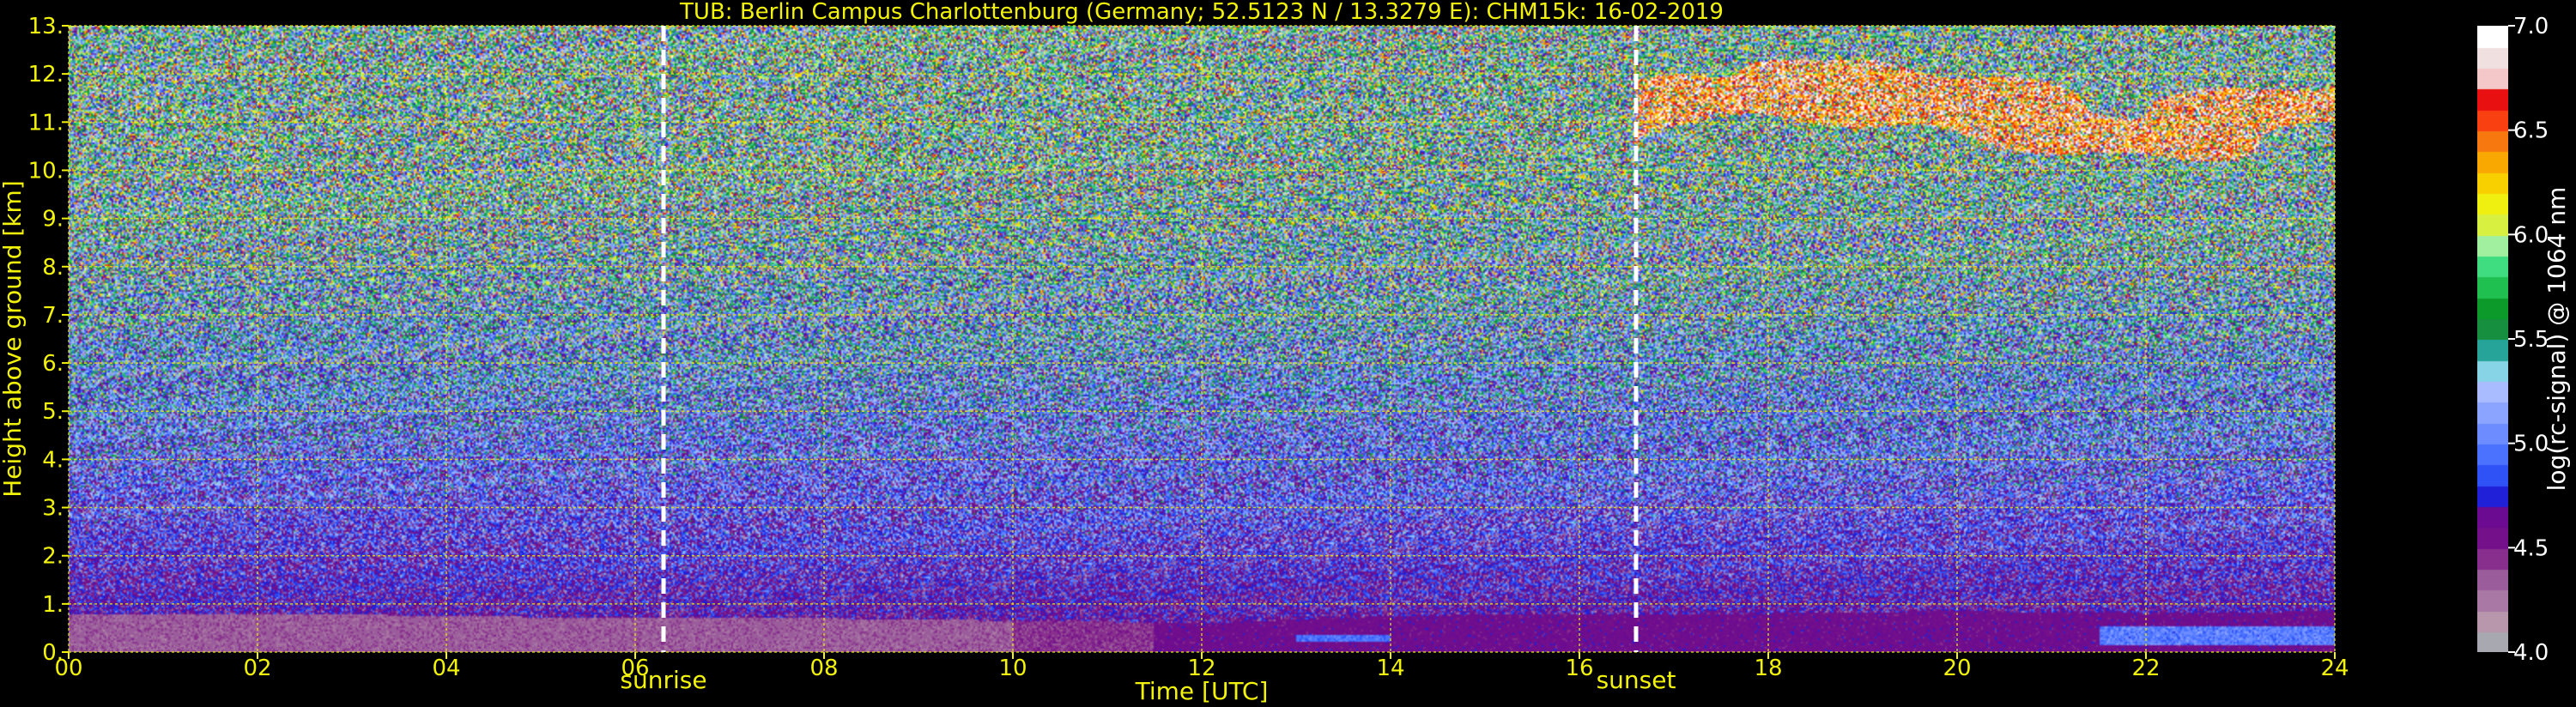 This screenshot has width=2576, height=707. I want to click on colorbar-label: log(rc-signal) @ 1064 nm, so click(2557, 339).